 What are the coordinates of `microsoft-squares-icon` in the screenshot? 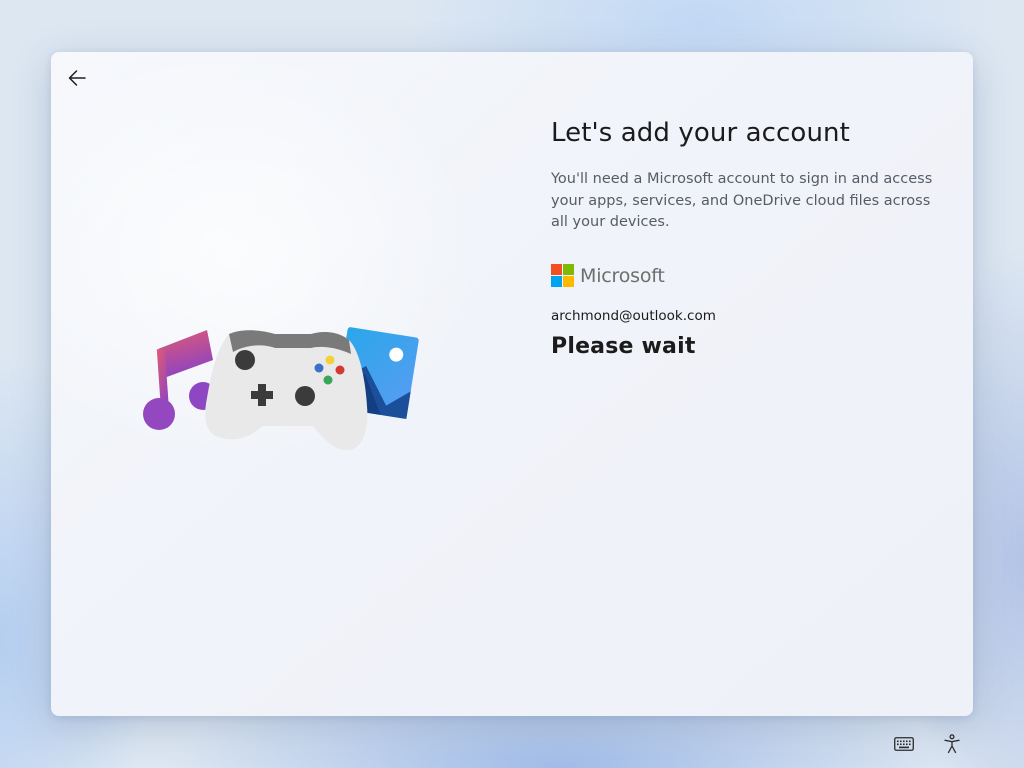 It's located at (562, 275).